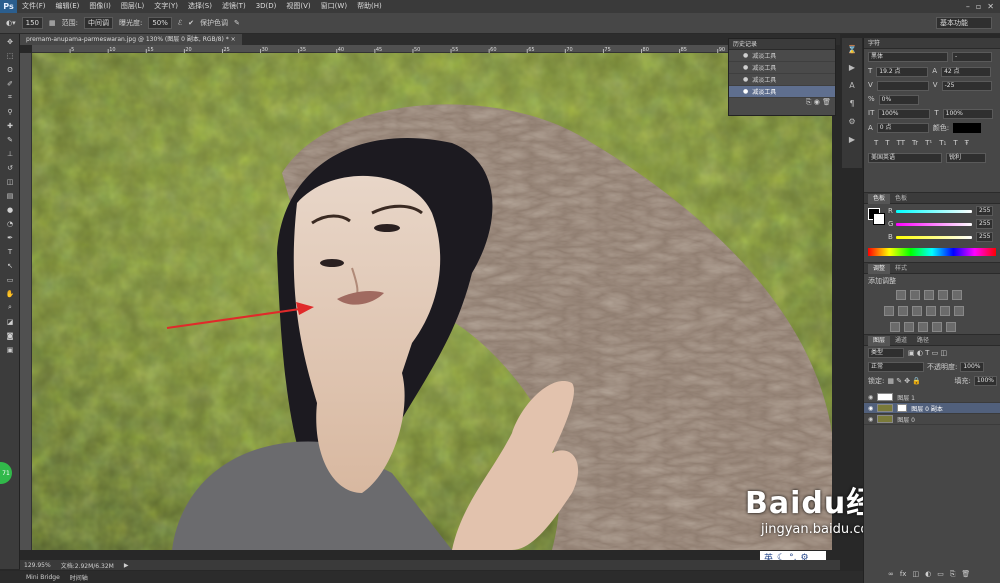 The height and width of the screenshot is (583, 1000). What do you see at coordinates (927, 353) in the screenshot?
I see `filter-icons: ▣ ◐ T ▭ ◫` at bounding box center [927, 353].